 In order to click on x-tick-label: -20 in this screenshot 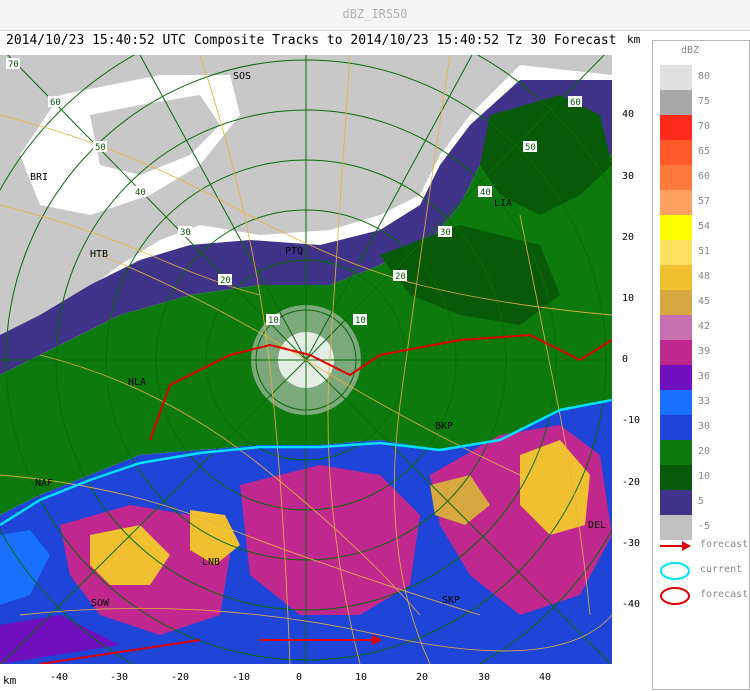, I will do `click(180, 677)`.